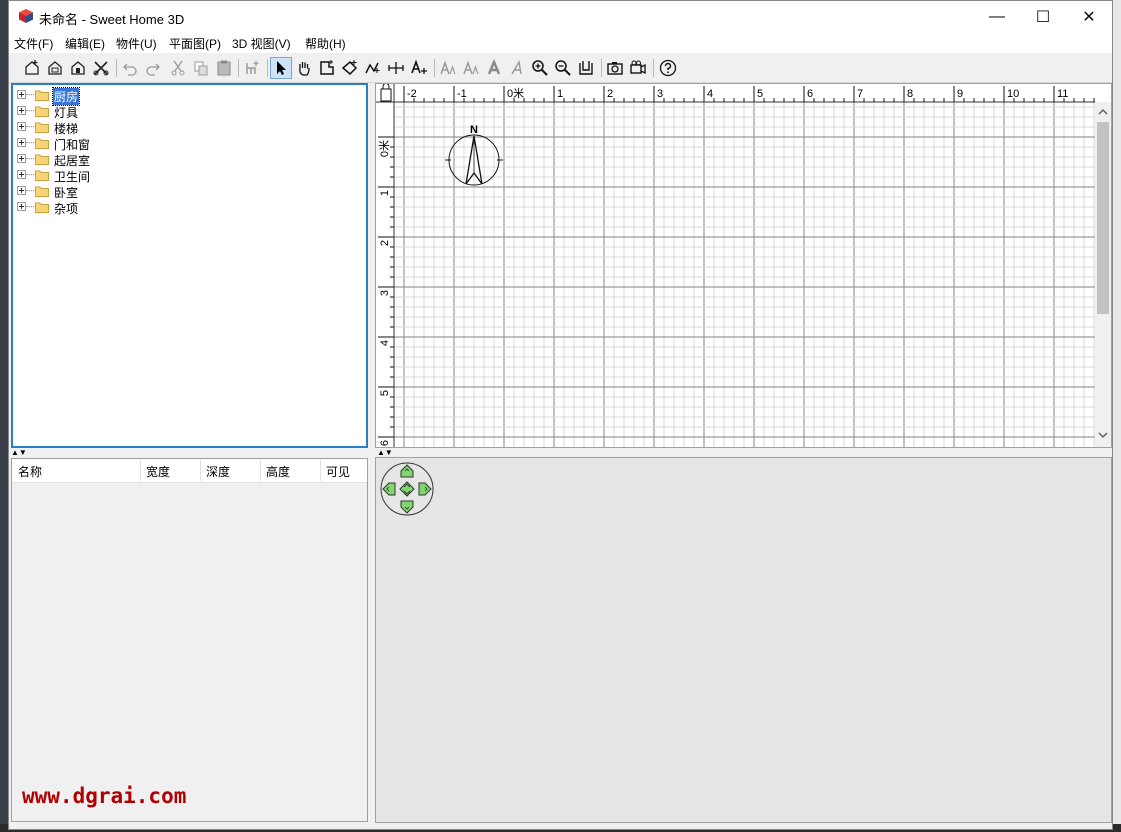 The width and height of the screenshot is (1121, 832). Describe the element at coordinates (419, 68) in the screenshot. I see `add-text-button` at that location.